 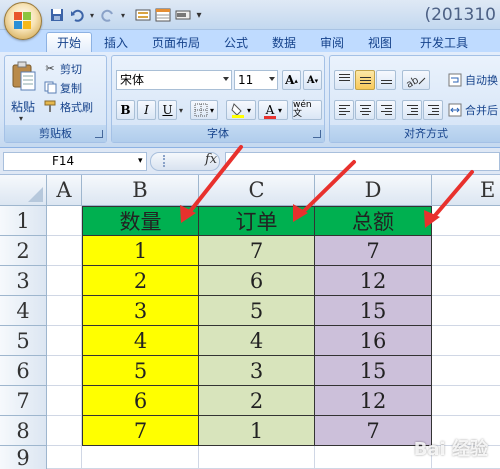 I want to click on borders-button: ▾, so click(x=204, y=110).